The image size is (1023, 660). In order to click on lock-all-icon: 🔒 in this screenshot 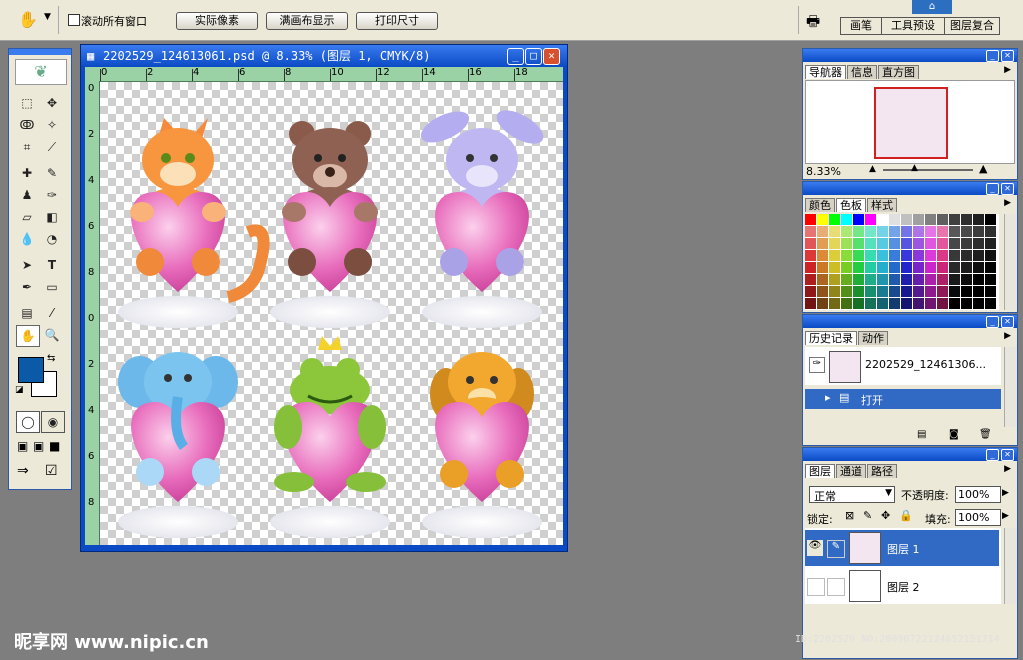, I will do `click(906, 515)`.